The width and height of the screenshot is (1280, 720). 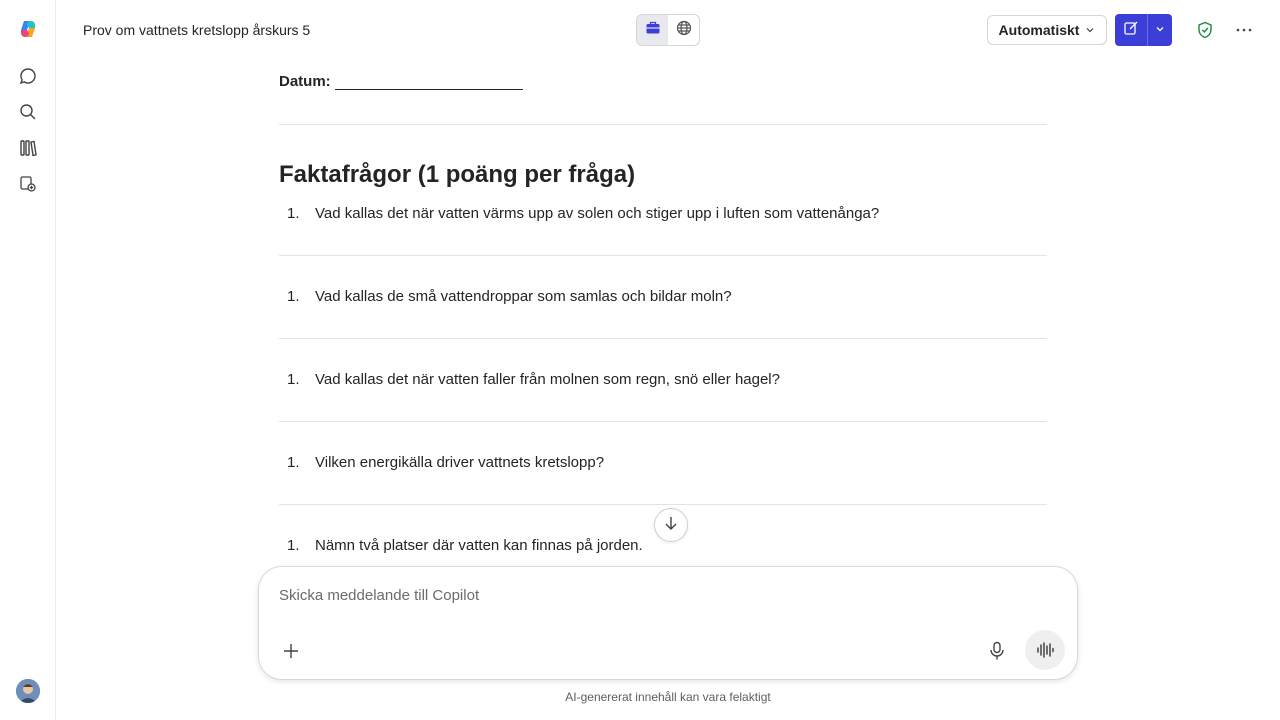 I want to click on message-input, so click(x=659, y=595).